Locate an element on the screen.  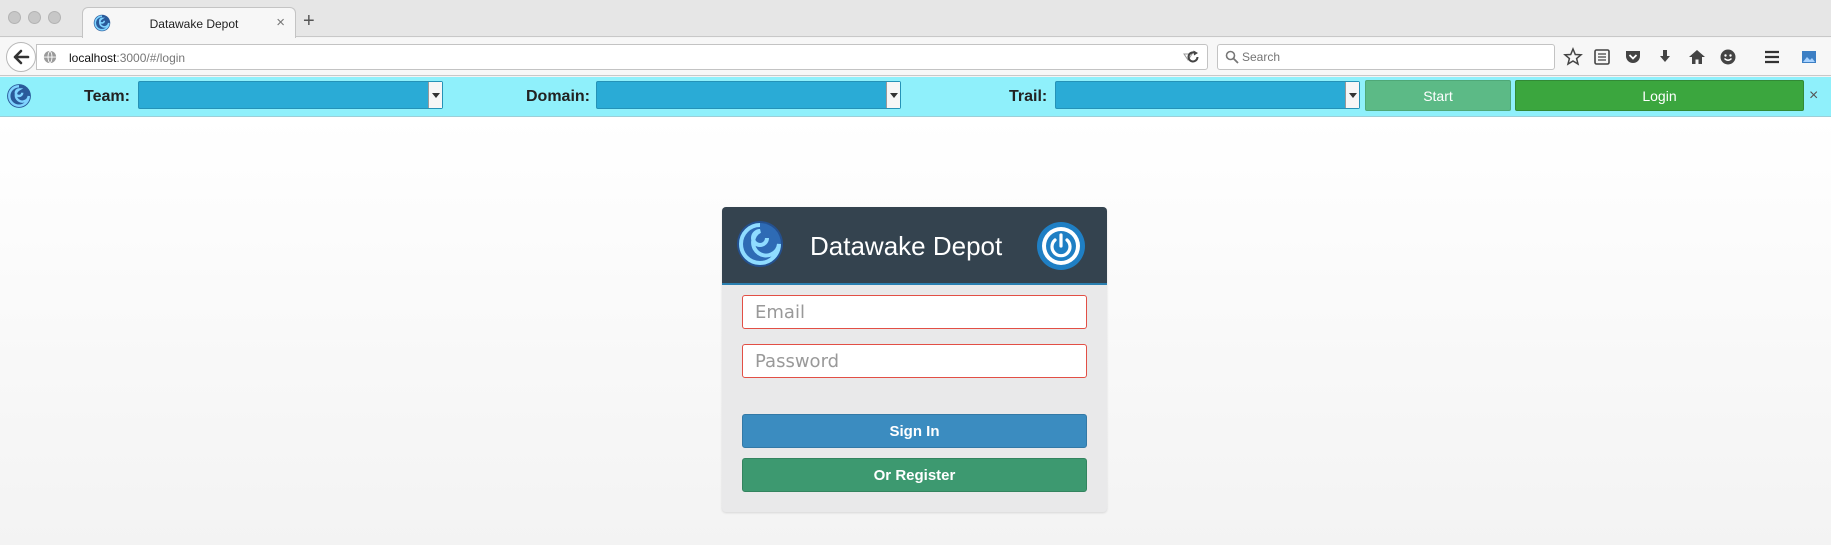
window-close-button is located at coordinates (14, 17).